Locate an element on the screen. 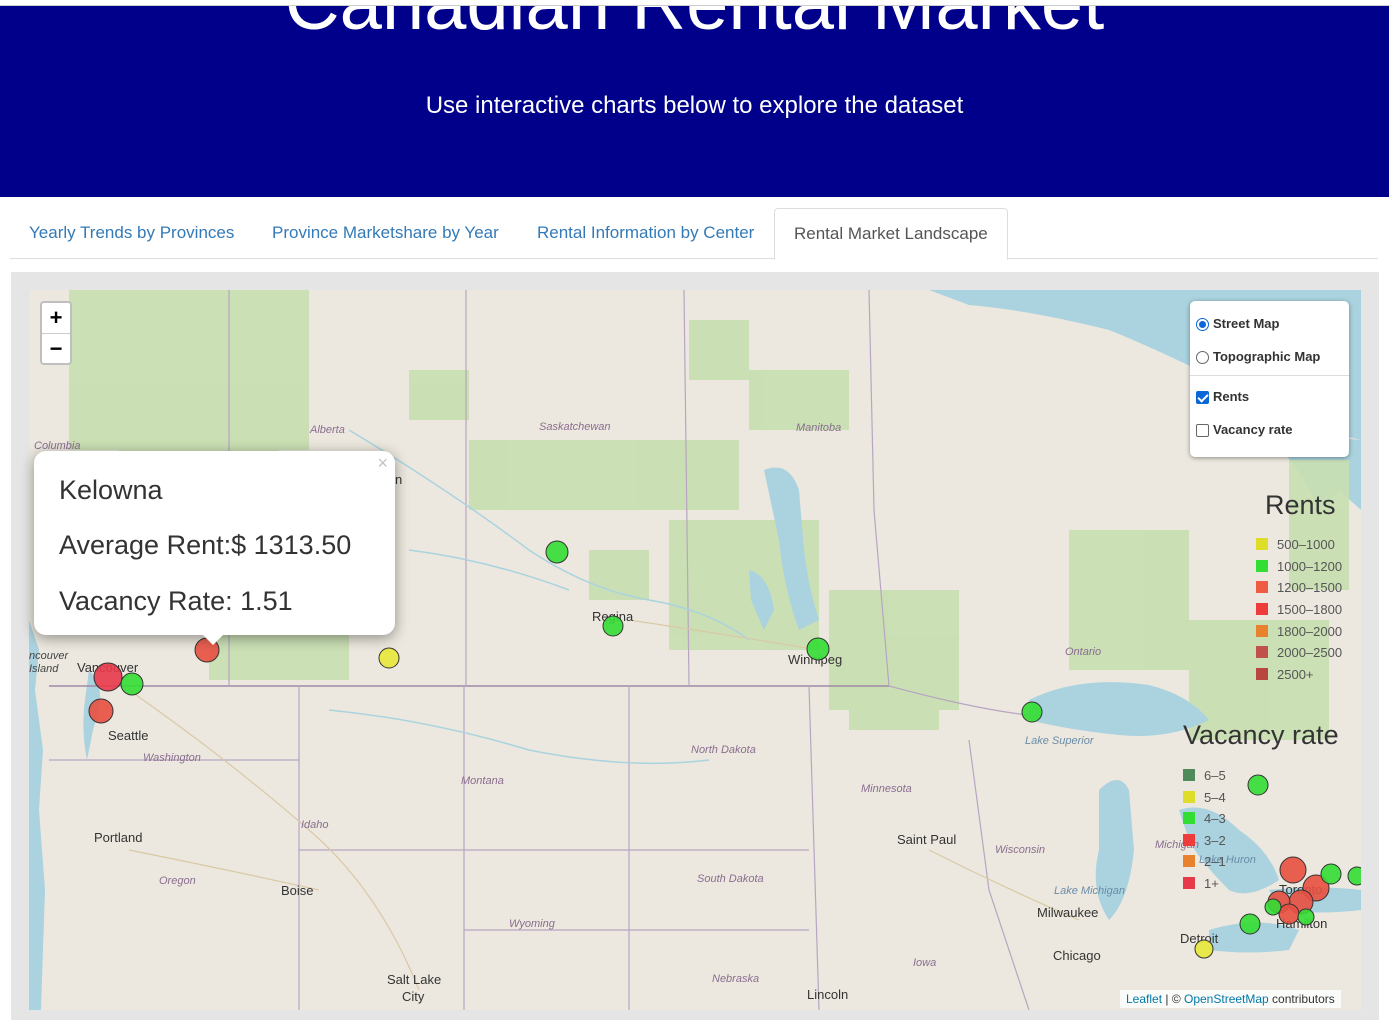 The height and width of the screenshot is (1020, 1389). rents-legend-item: 1800–2000 is located at coordinates (1299, 631).